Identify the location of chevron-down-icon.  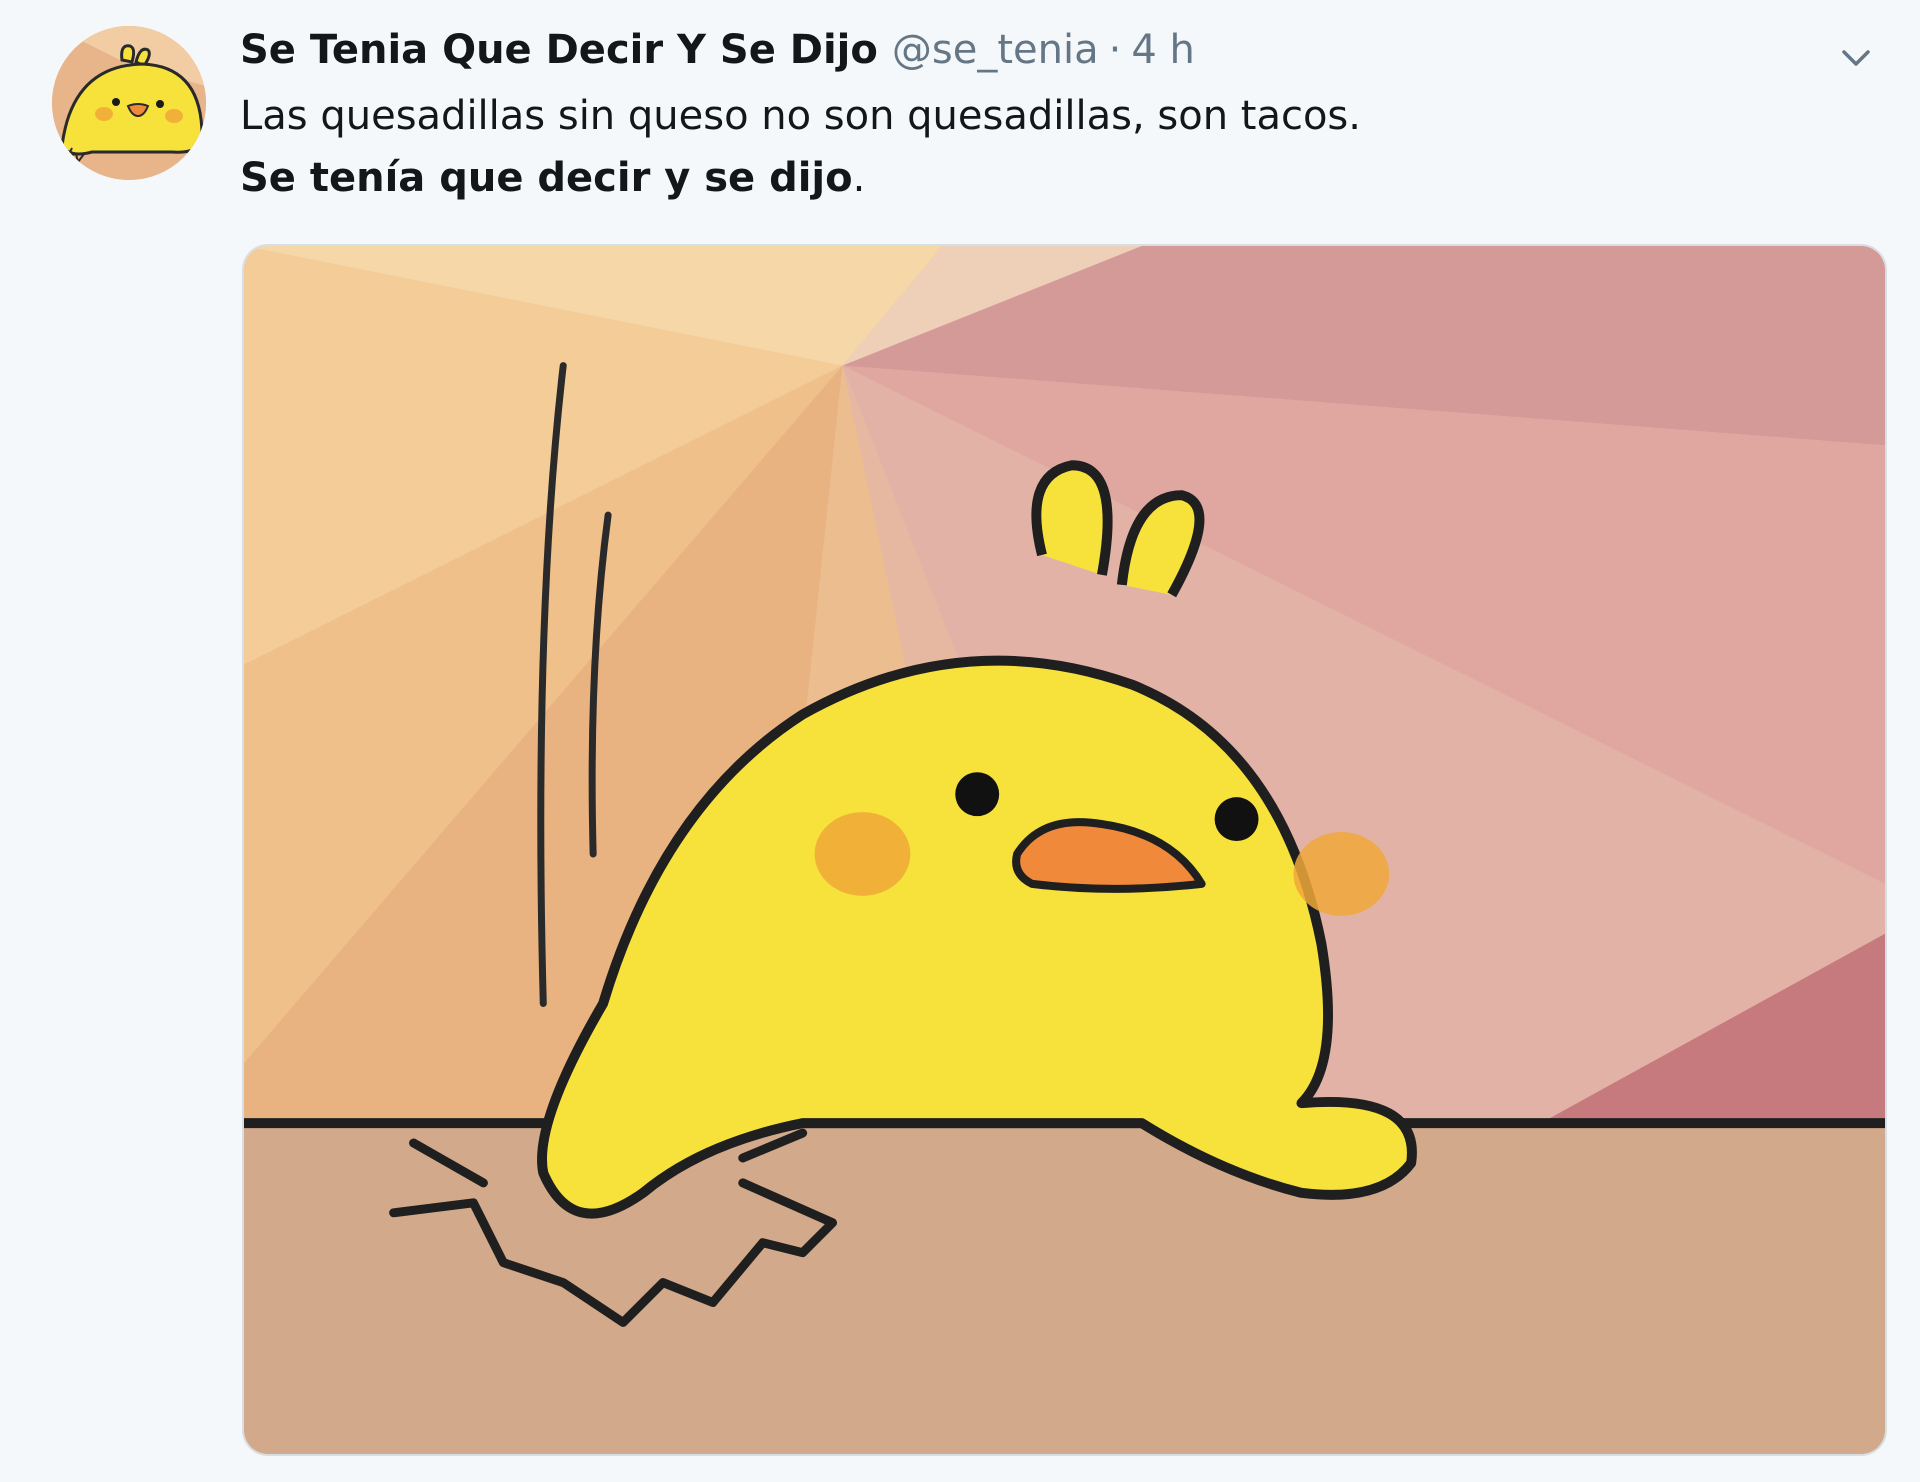
(1856, 58).